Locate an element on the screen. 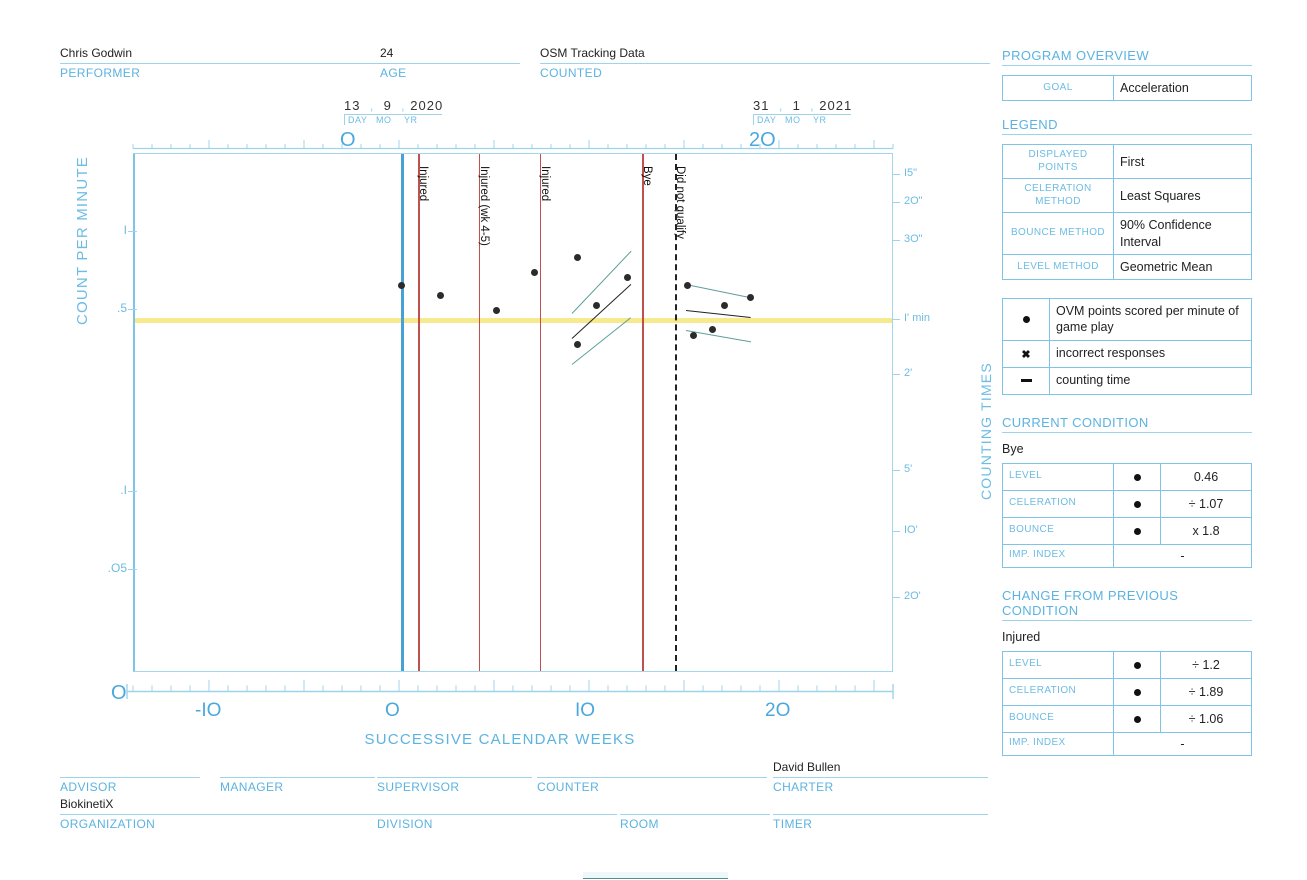 This screenshot has height=880, width=1307. y2-tick-5: 5' is located at coordinates (908, 468).